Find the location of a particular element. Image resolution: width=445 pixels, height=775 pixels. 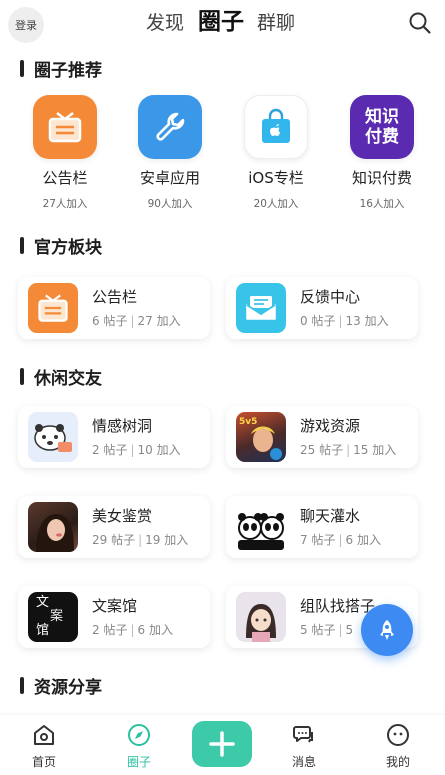

apple-bag-icon is located at coordinates (276, 127).